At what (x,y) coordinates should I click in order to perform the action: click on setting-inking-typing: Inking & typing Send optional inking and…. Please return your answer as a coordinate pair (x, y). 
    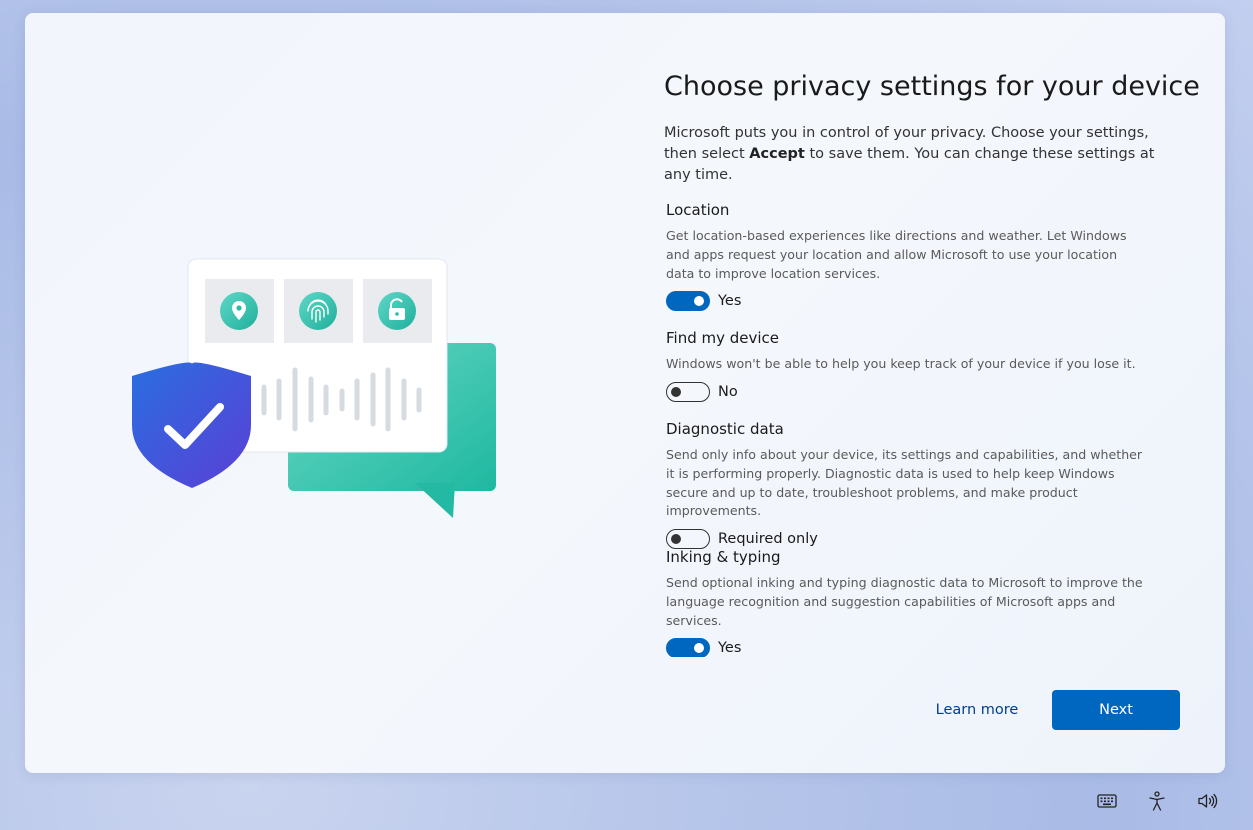
    Looking at the image, I should click on (906, 602).